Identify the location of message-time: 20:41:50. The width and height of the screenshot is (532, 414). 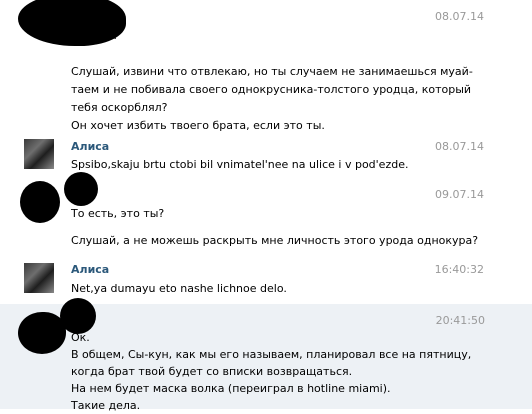
(460, 320).